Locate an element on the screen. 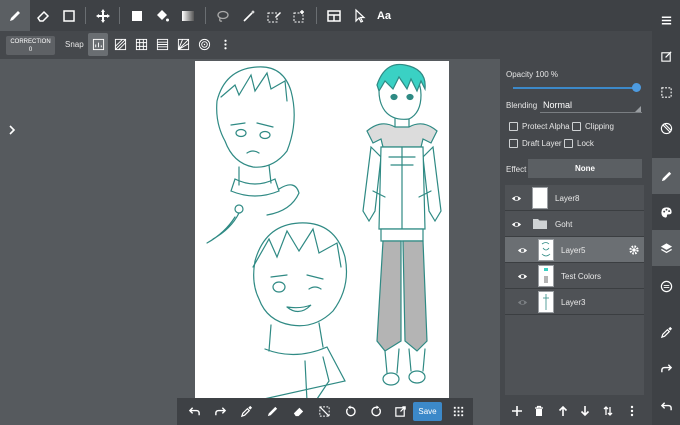  snap-horizontal-button is located at coordinates (162, 44).